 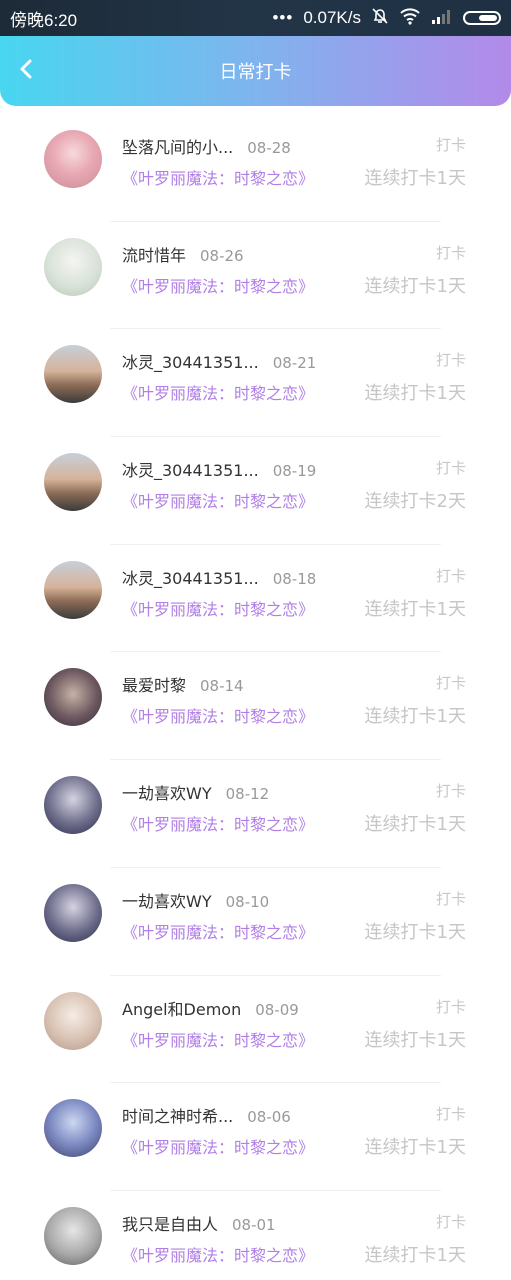 What do you see at coordinates (380, 18) in the screenshot?
I see `mute-bell-icon` at bounding box center [380, 18].